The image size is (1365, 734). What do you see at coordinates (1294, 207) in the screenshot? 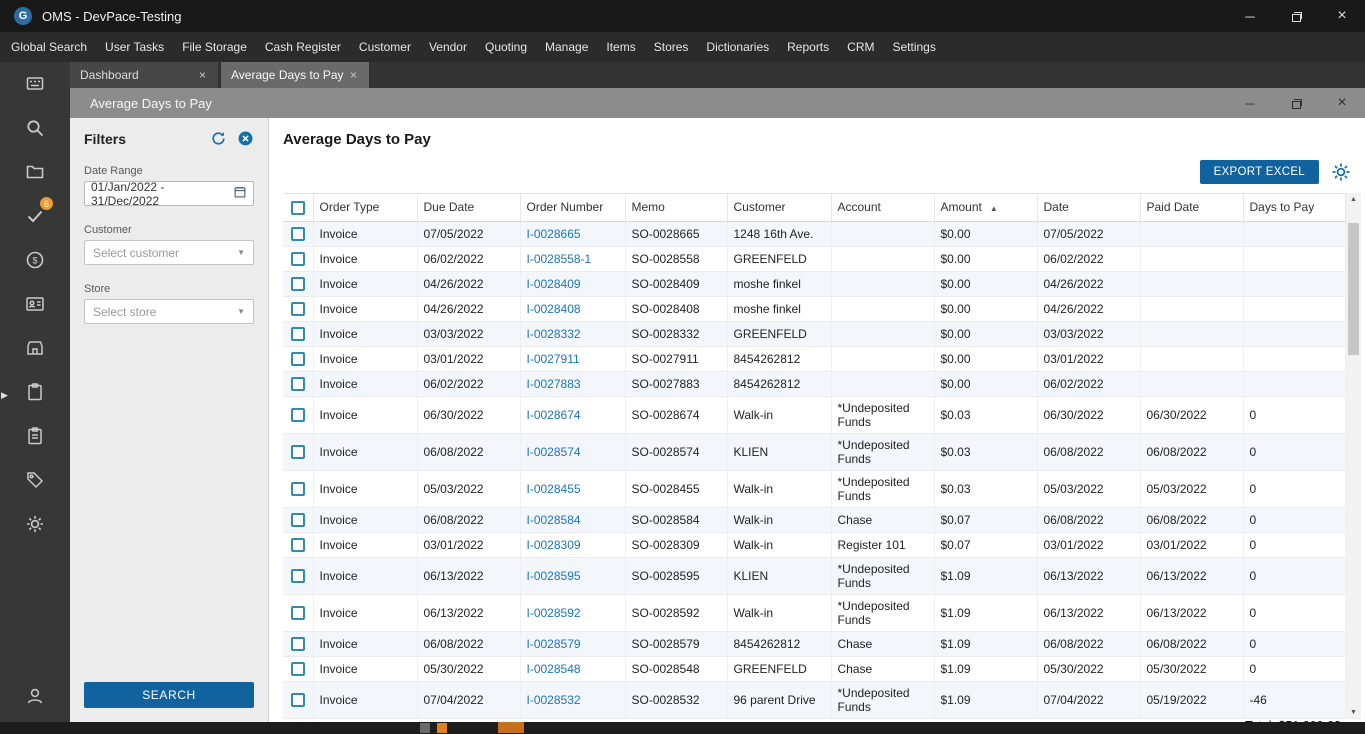
I see `col-days-to-pay: Days to Pay` at bounding box center [1294, 207].